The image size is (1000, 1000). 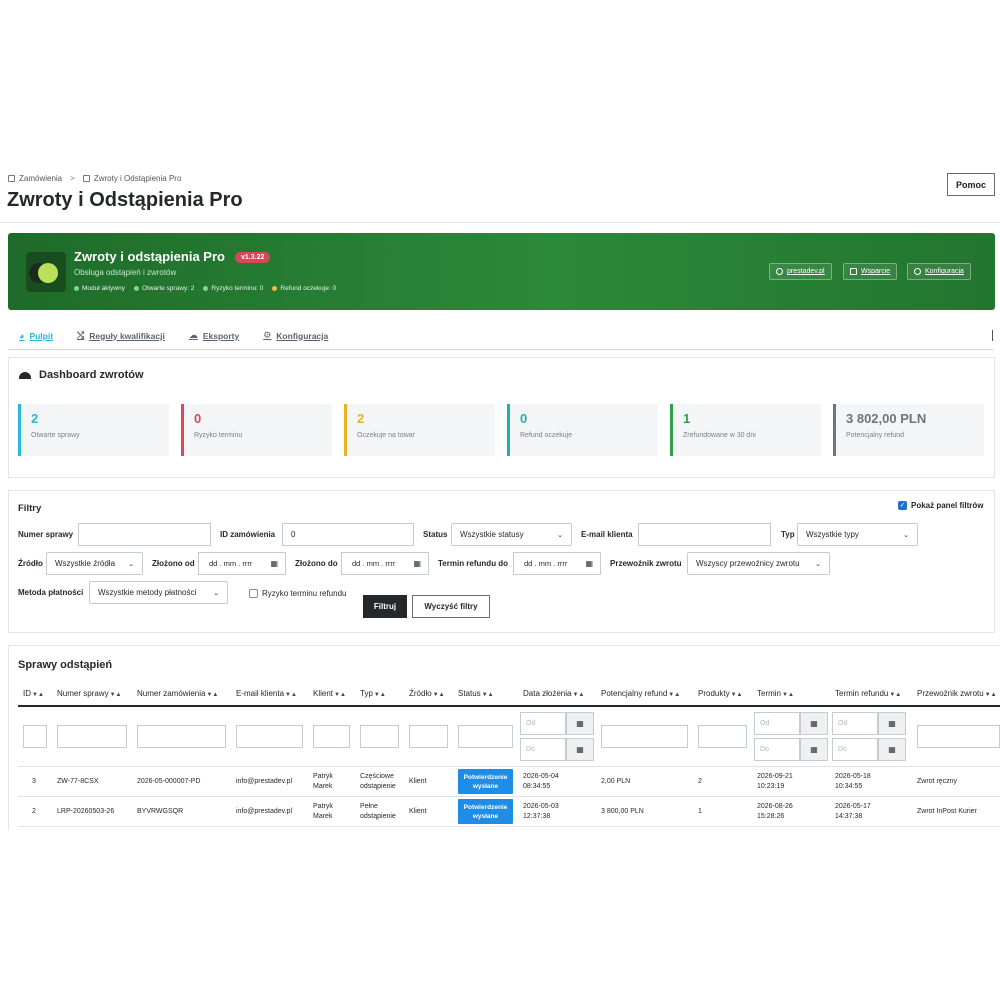 I want to click on row-divider, so click(x=509, y=826).